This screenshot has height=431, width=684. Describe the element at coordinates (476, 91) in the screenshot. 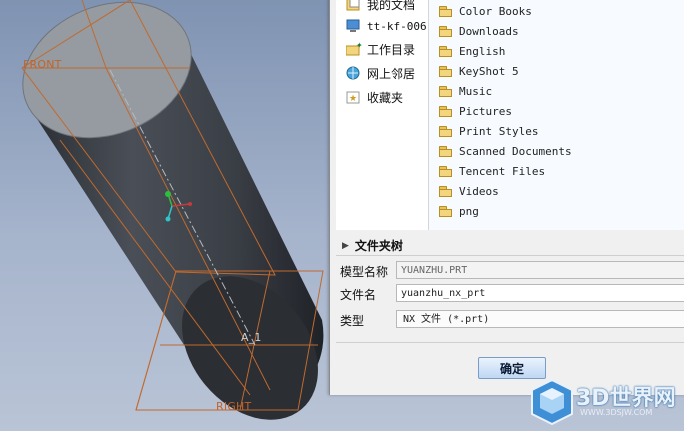

I see `folder-name: Music` at that location.